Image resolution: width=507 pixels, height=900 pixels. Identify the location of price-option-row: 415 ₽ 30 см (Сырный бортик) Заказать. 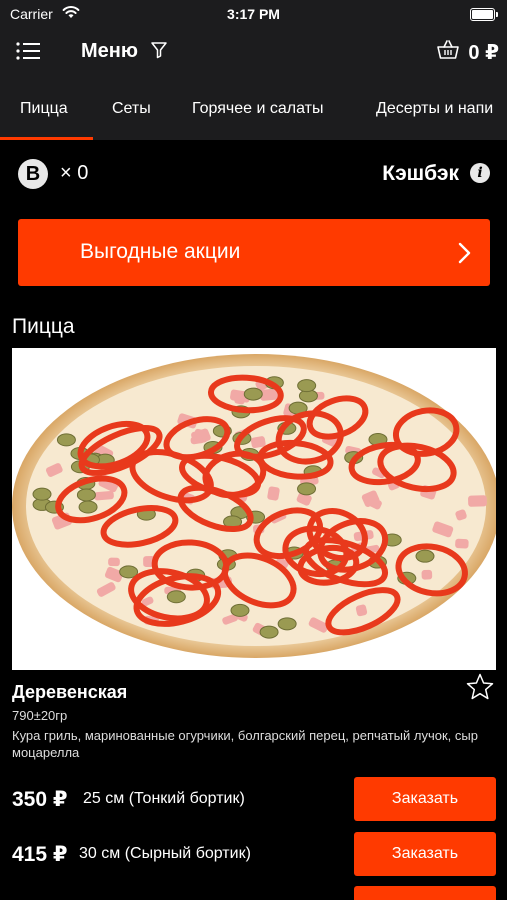
(253, 854).